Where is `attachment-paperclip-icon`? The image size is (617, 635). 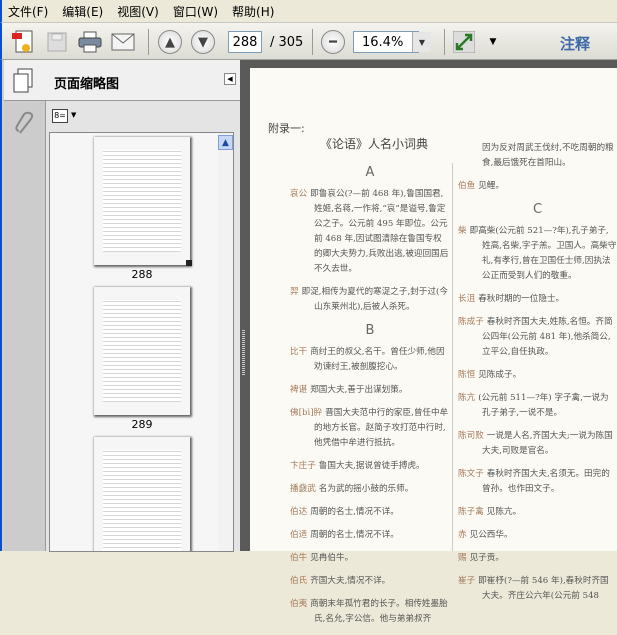 attachment-paperclip-icon is located at coordinates (25, 124).